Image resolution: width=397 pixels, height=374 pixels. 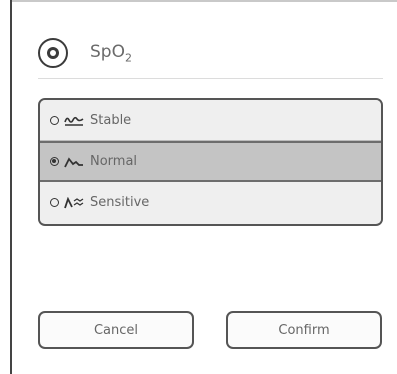 What do you see at coordinates (210, 120) in the screenshot?
I see `option-stable: Stable` at bounding box center [210, 120].